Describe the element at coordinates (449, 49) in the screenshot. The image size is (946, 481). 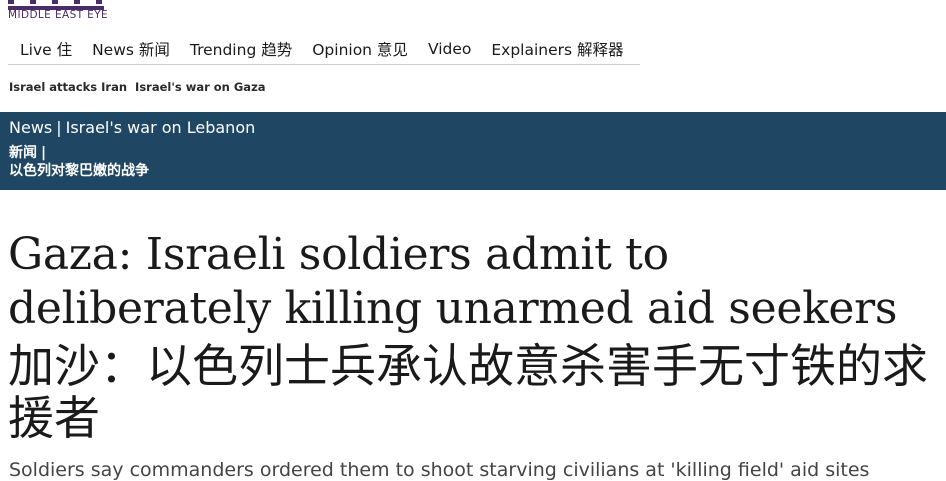
I see `nav-video: Video` at that location.